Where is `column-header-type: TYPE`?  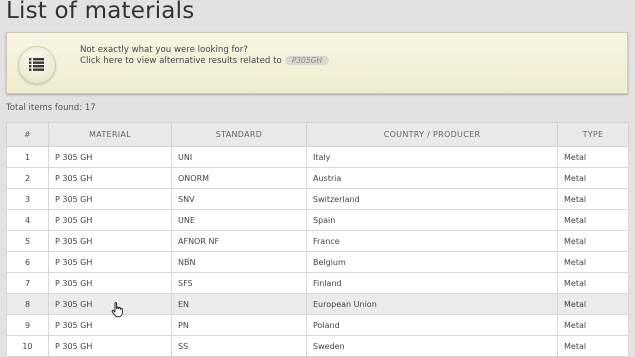 column-header-type: TYPE is located at coordinates (593, 134).